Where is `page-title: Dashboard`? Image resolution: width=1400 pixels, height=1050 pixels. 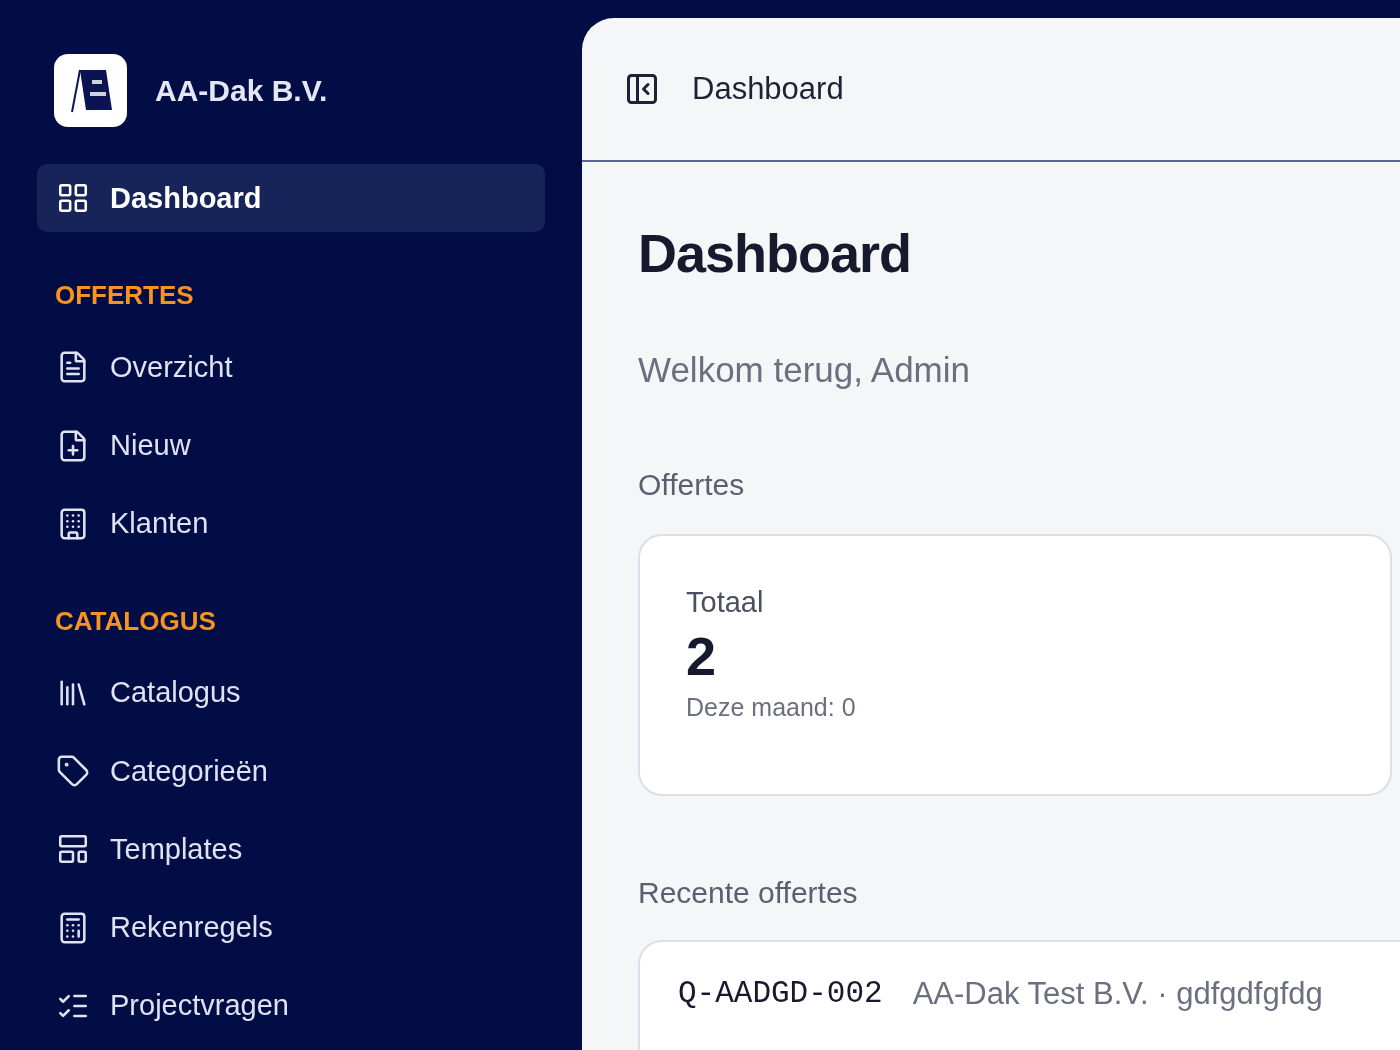 page-title: Dashboard is located at coordinates (775, 253).